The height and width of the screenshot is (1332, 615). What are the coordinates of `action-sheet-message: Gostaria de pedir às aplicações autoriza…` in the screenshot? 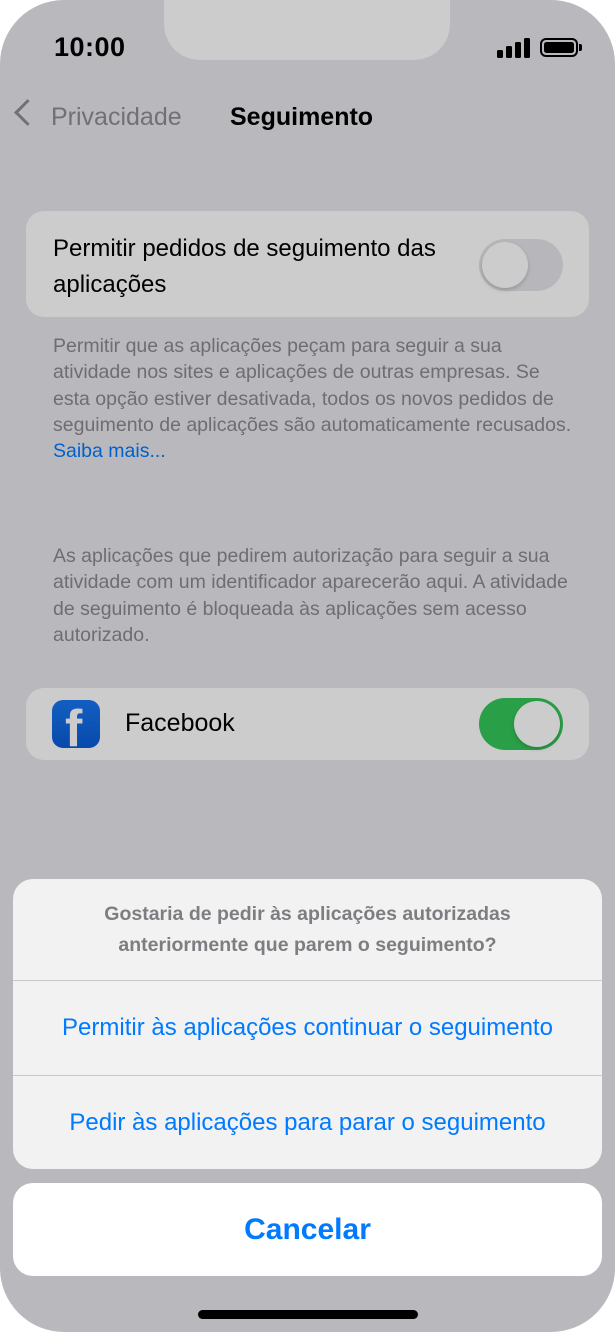 It's located at (307, 929).